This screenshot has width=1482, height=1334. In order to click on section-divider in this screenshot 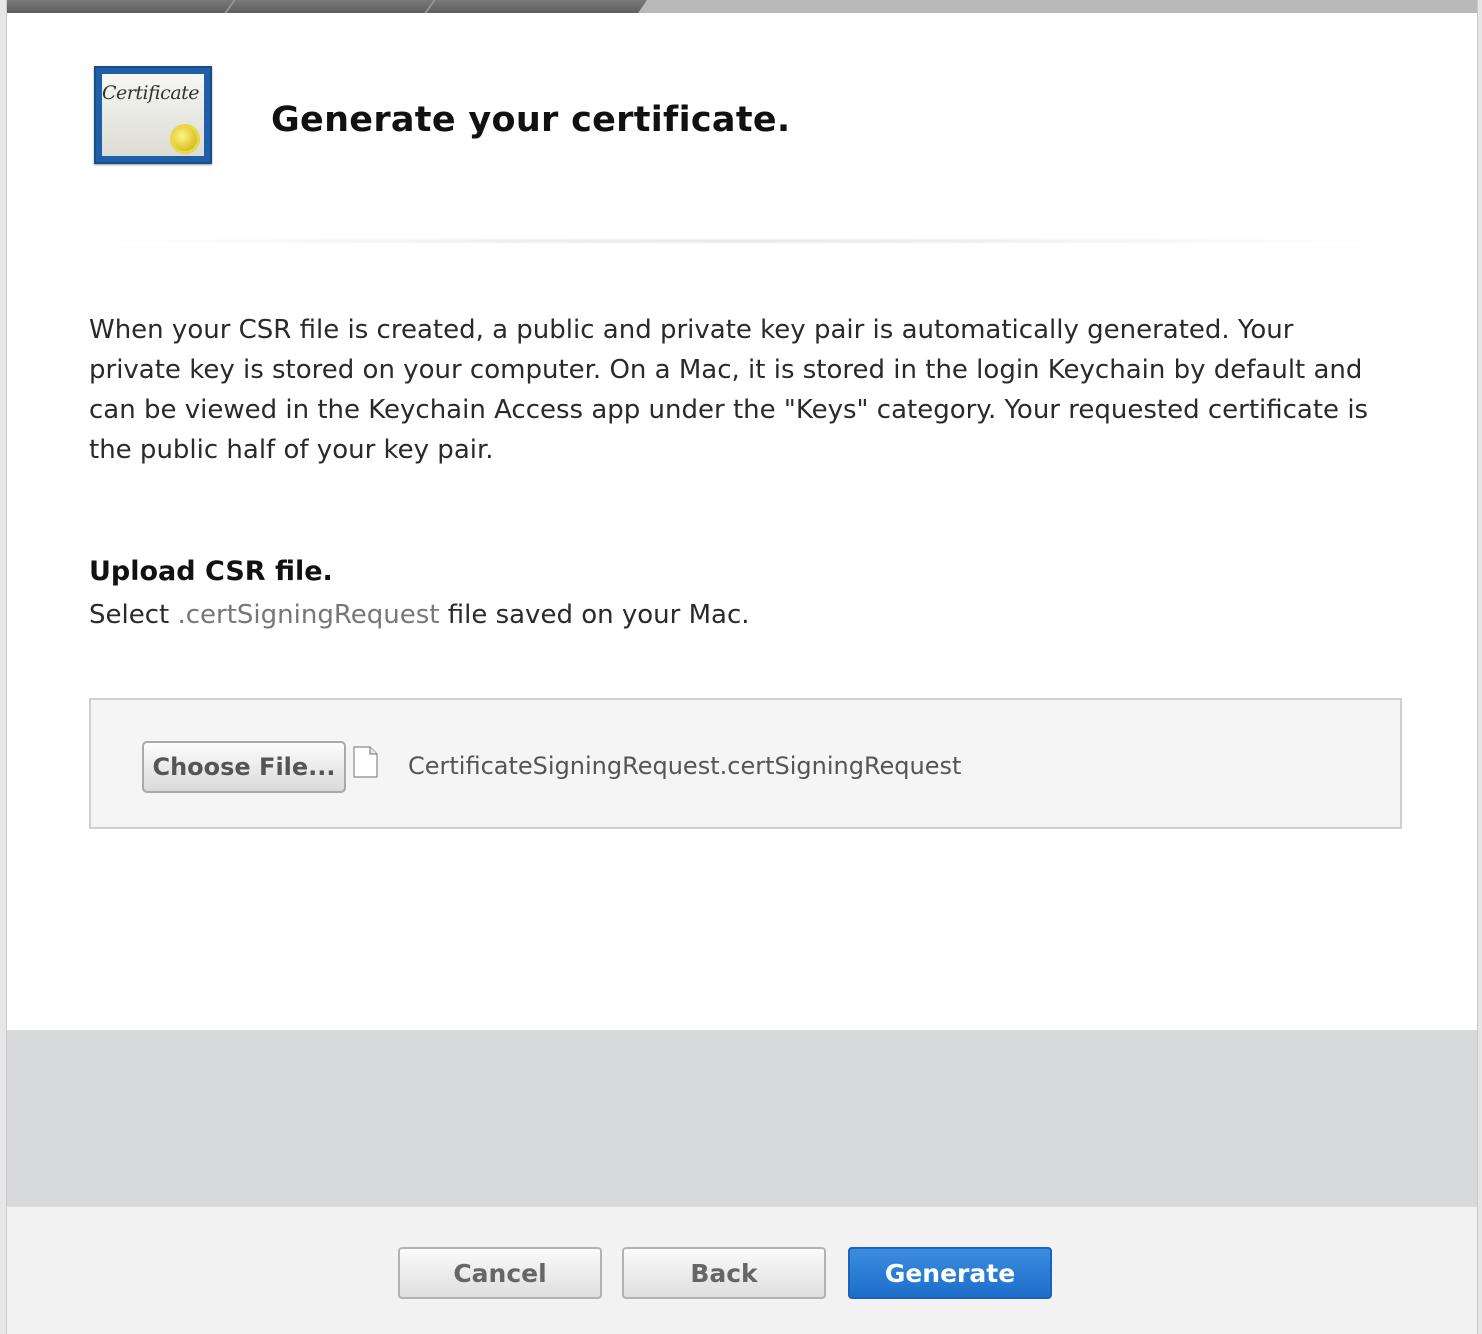, I will do `click(739, 241)`.